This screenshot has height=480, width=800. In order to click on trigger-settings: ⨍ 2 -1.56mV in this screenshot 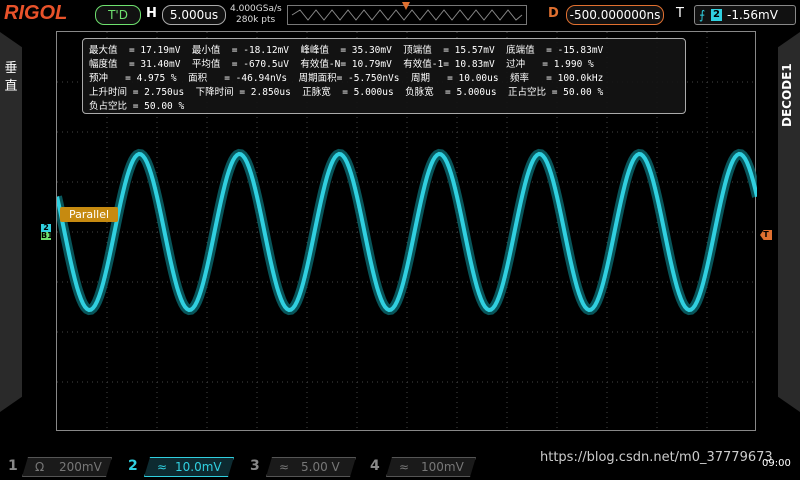, I will do `click(745, 15)`.